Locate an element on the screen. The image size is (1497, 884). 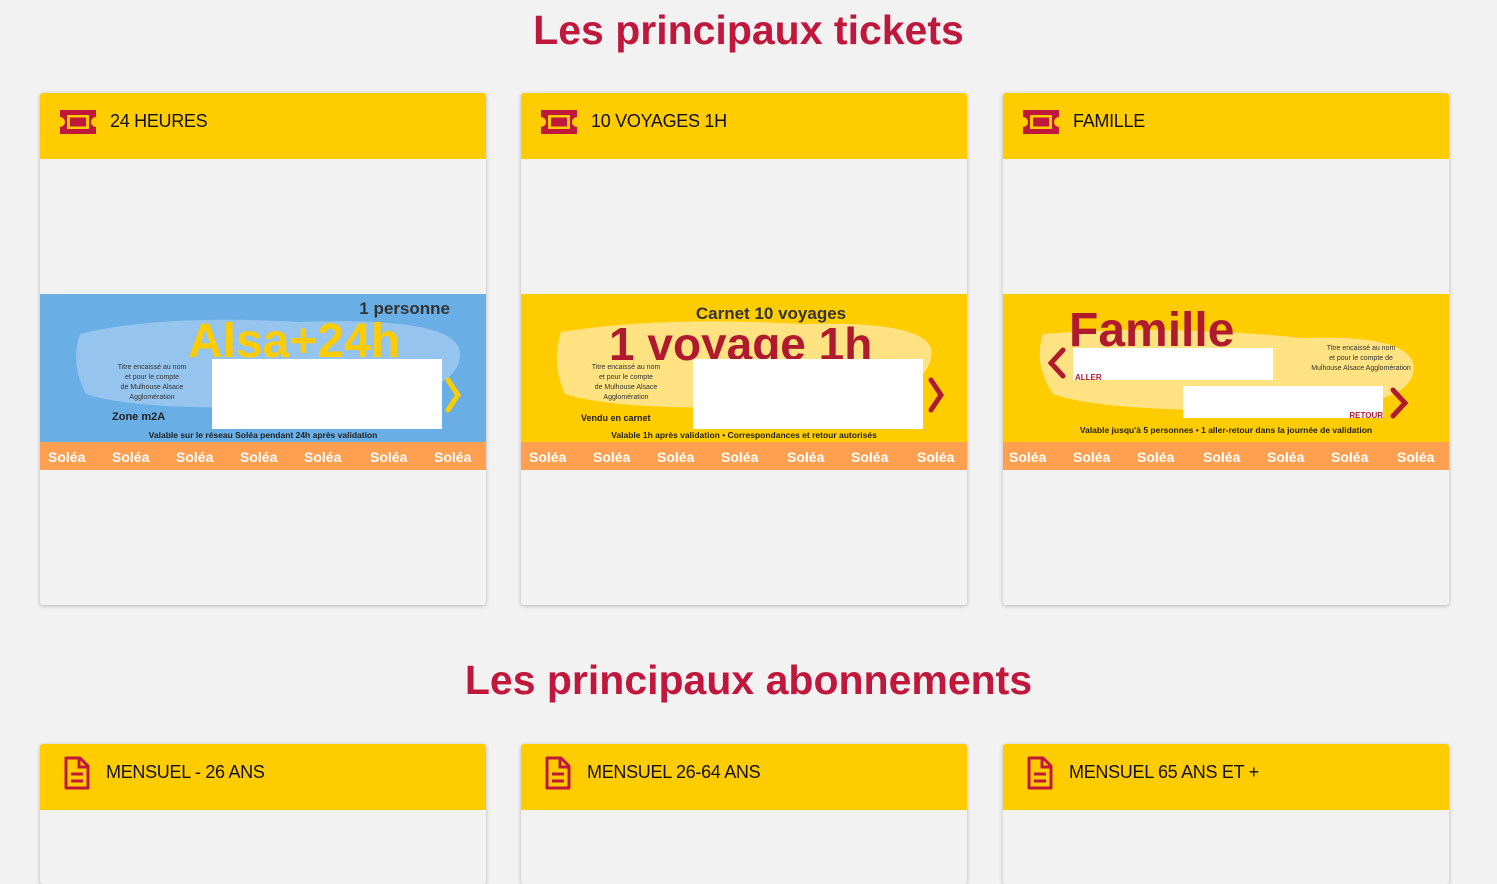
card-header: 24 HEURES is located at coordinates (263, 126).